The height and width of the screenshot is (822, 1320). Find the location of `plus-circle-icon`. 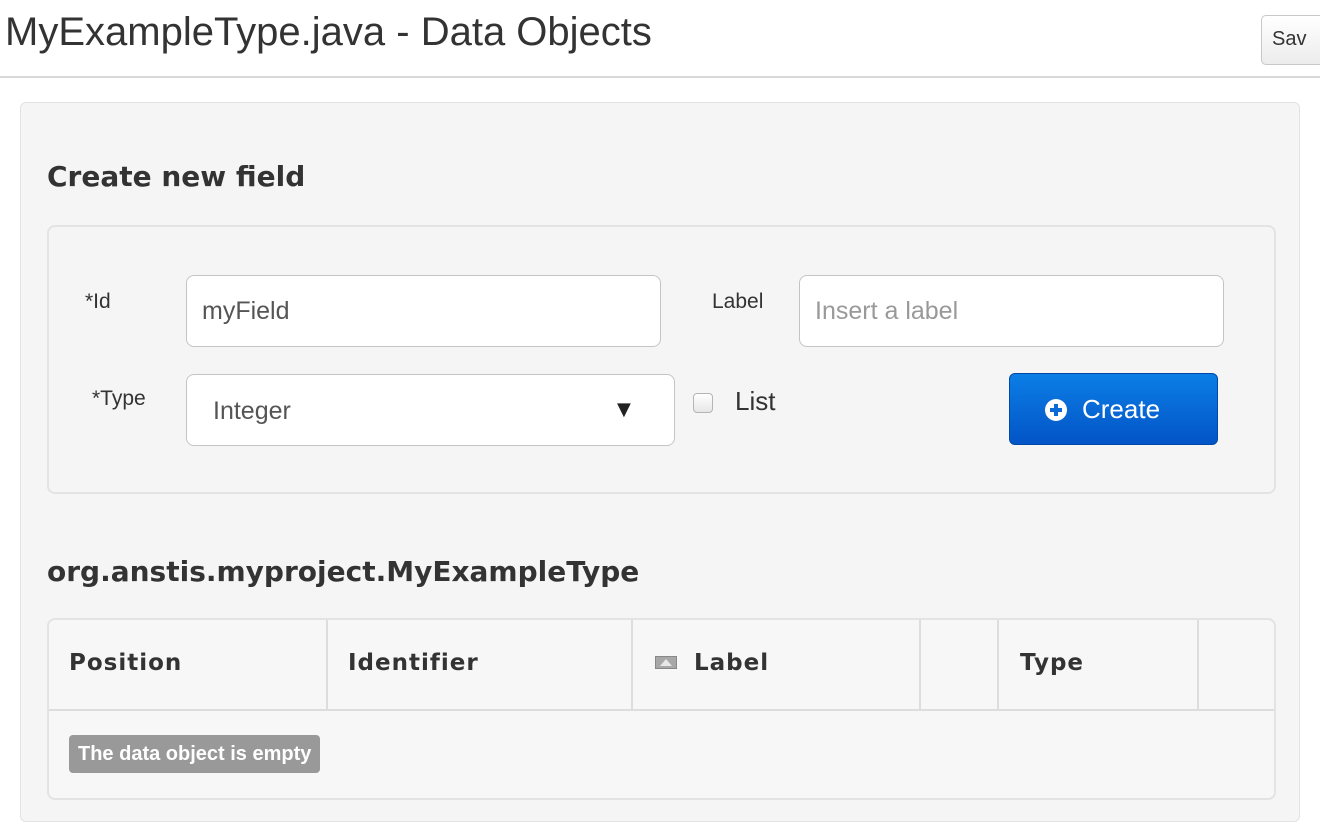

plus-circle-icon is located at coordinates (1056, 410).